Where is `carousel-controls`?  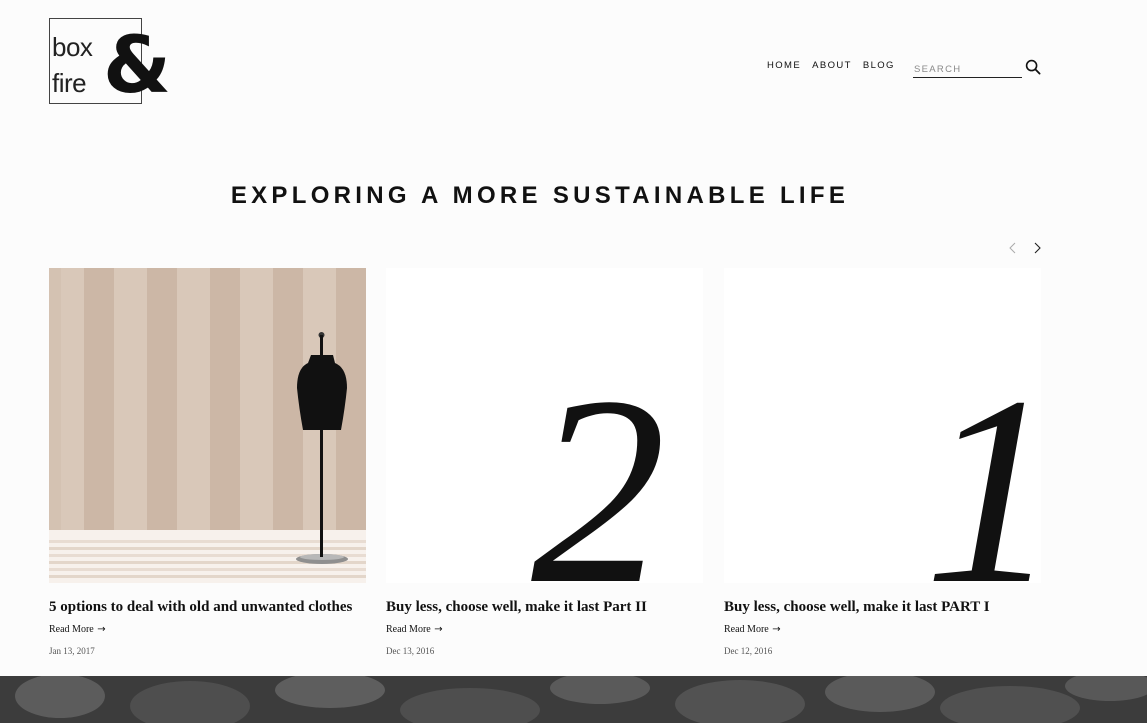
carousel-controls is located at coordinates (1025, 248).